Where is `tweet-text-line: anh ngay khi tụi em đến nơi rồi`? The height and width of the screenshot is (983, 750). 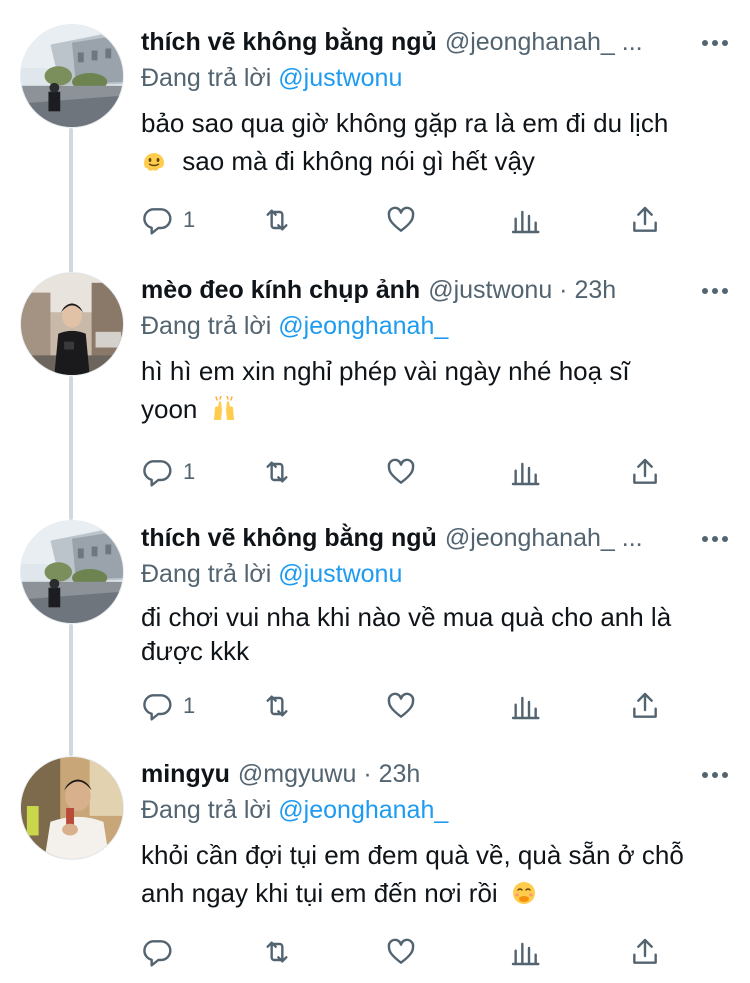 tweet-text-line: anh ngay khi tụi em đến nơi rồi is located at coordinates (319, 893).